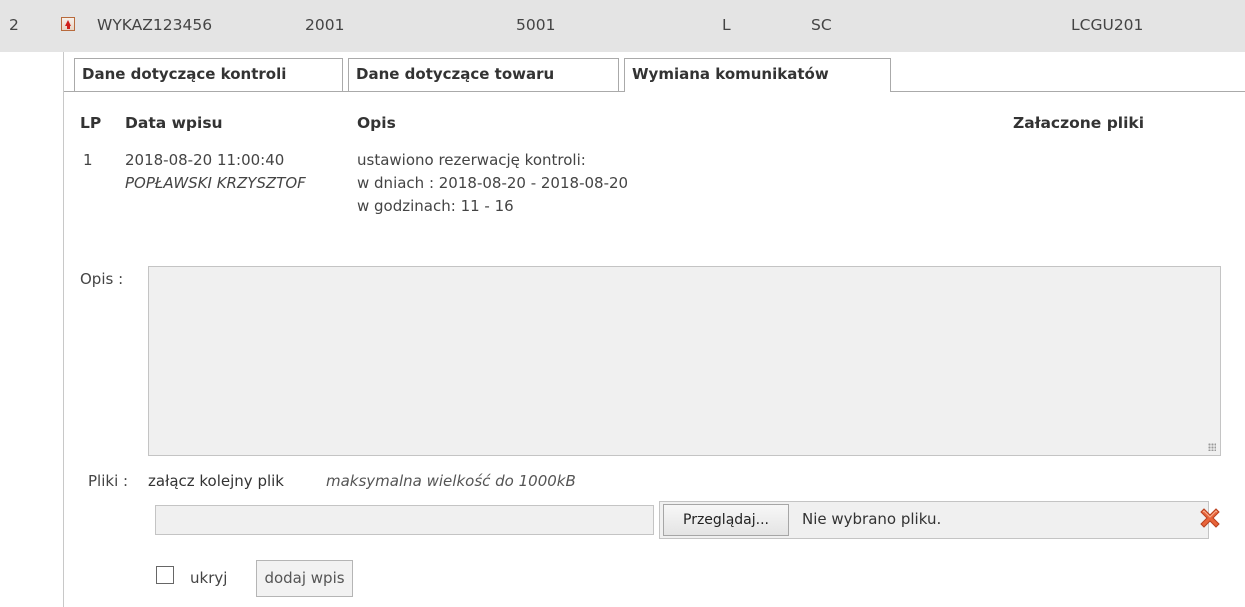 The width and height of the screenshot is (1245, 607). Describe the element at coordinates (215, 183) in the screenshot. I see `row-author: POPŁAWSKI KRZYSZTOF` at that location.